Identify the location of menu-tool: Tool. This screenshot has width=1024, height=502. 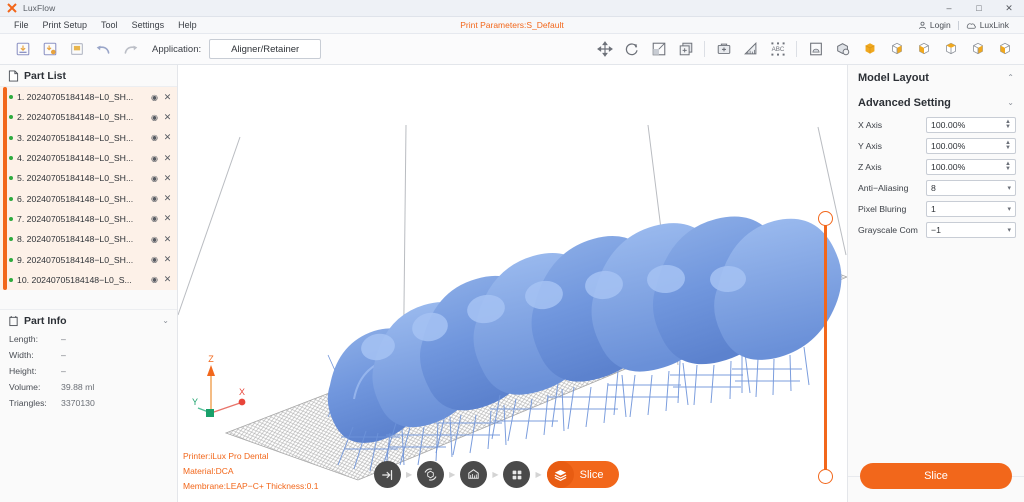
(109, 25).